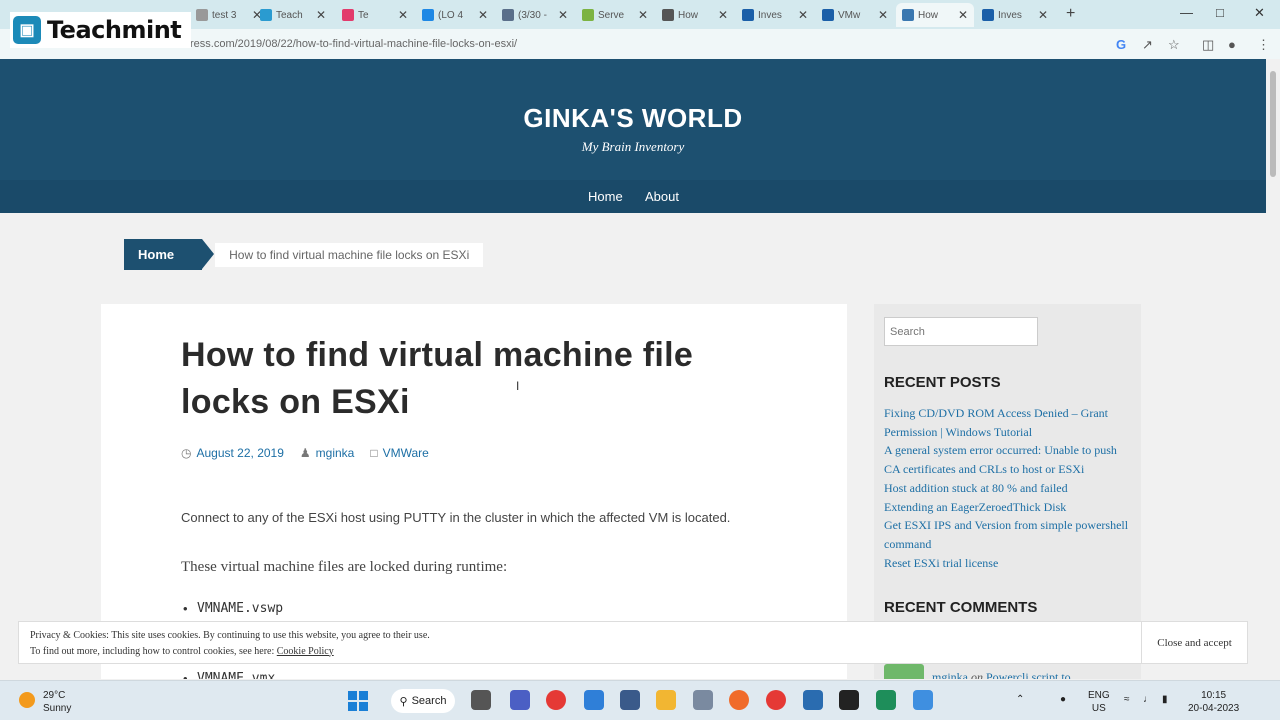 The width and height of the screenshot is (1280, 720). I want to click on share-icon: ↗, so click(1147, 45).